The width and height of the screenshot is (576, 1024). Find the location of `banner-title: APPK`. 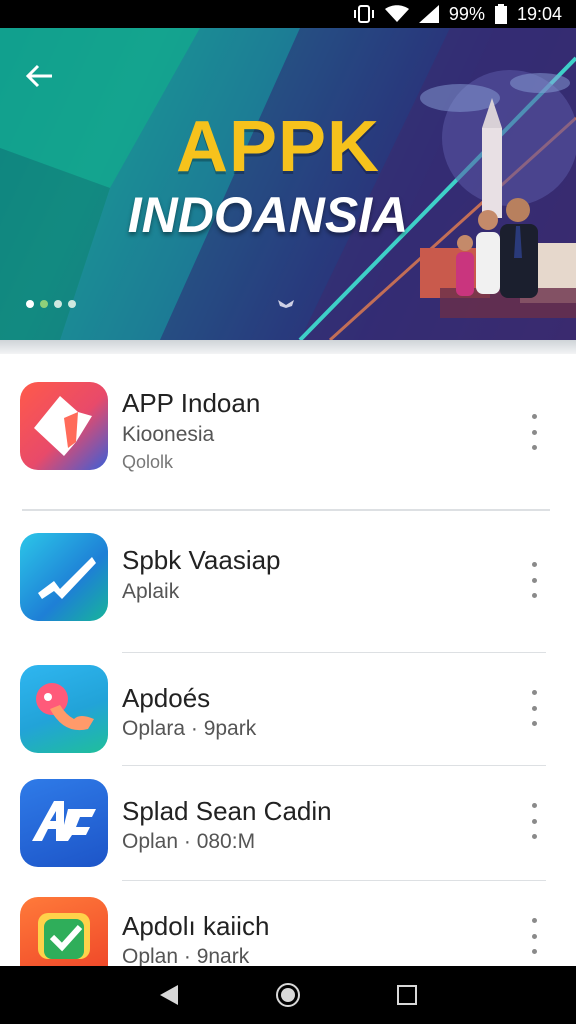

banner-title: APPK is located at coordinates (278, 147).